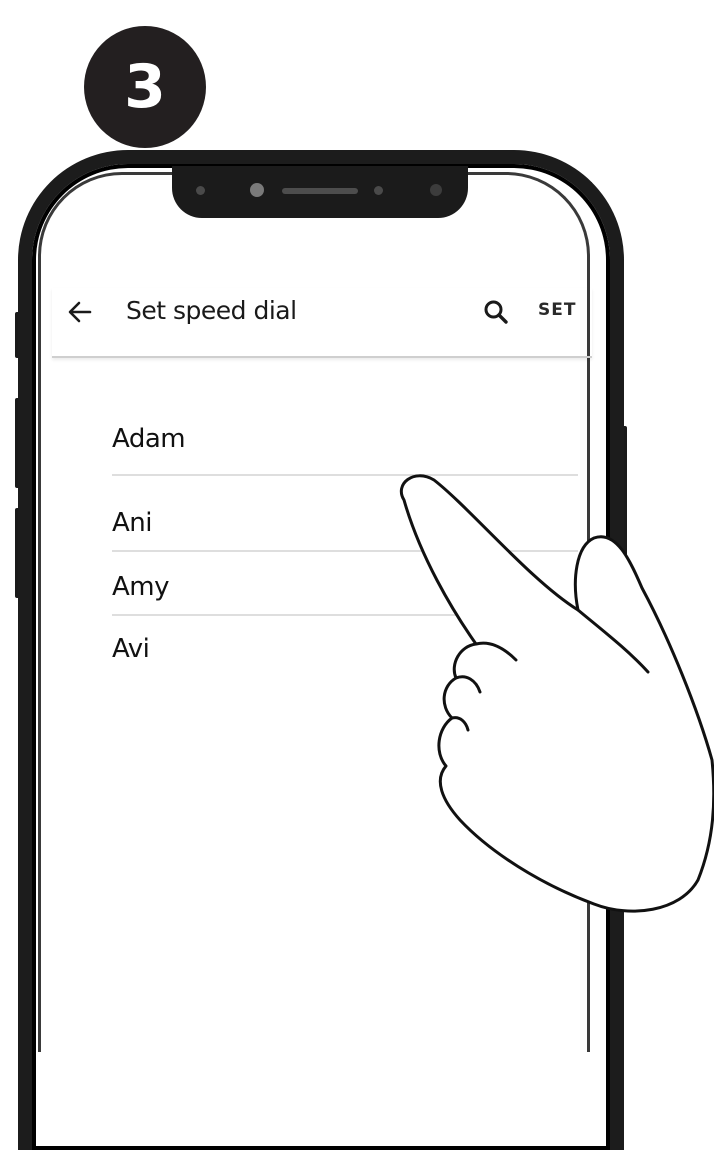 This screenshot has width=714, height=1150. Describe the element at coordinates (496, 312) in the screenshot. I see `search-icon` at that location.